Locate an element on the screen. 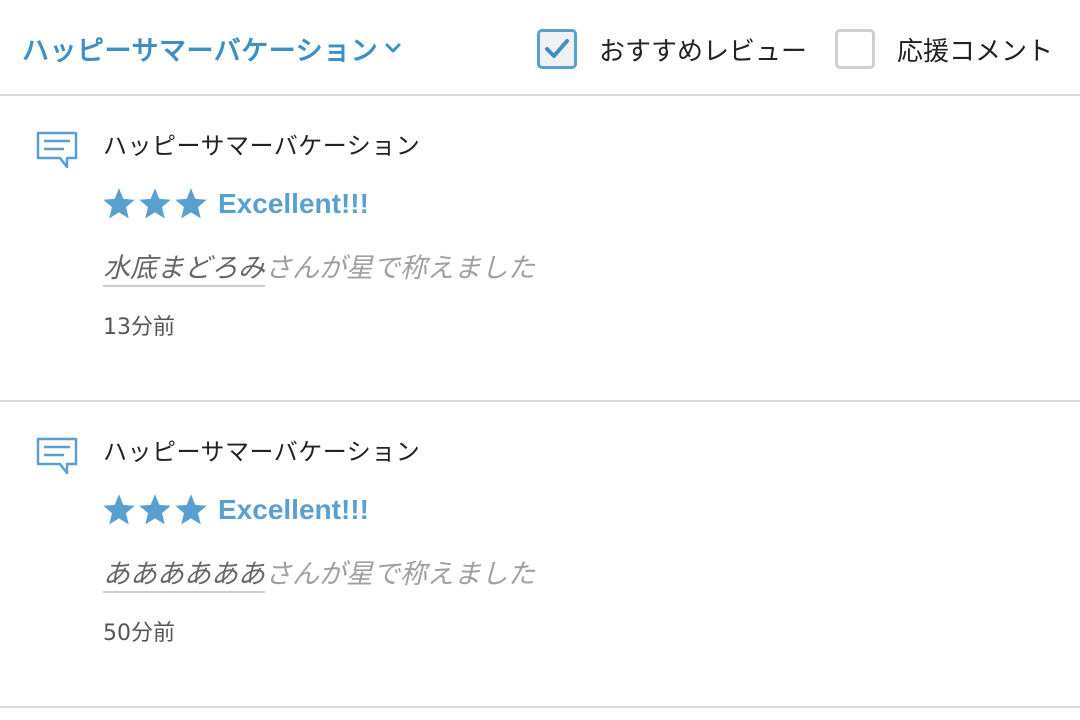 The width and height of the screenshot is (1080, 720). timestamp: 13分前 is located at coordinates (139, 327).